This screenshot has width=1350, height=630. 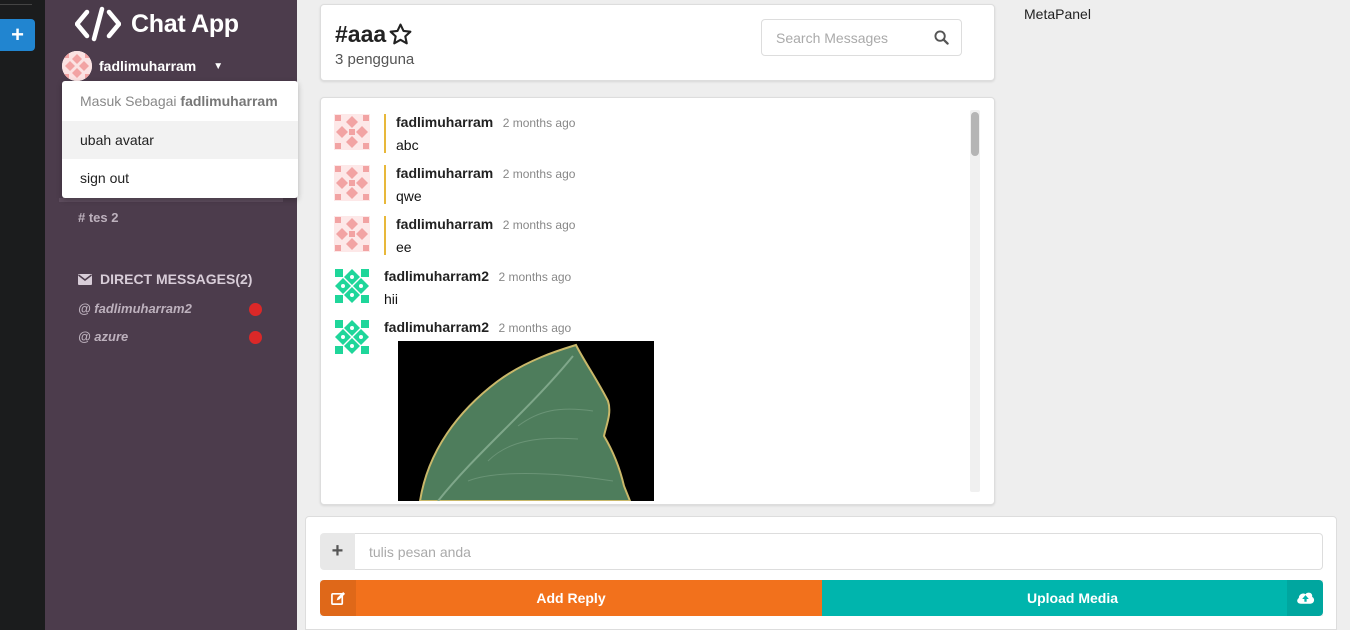 What do you see at coordinates (17, 35) in the screenshot?
I see `add-workspace-button: +` at bounding box center [17, 35].